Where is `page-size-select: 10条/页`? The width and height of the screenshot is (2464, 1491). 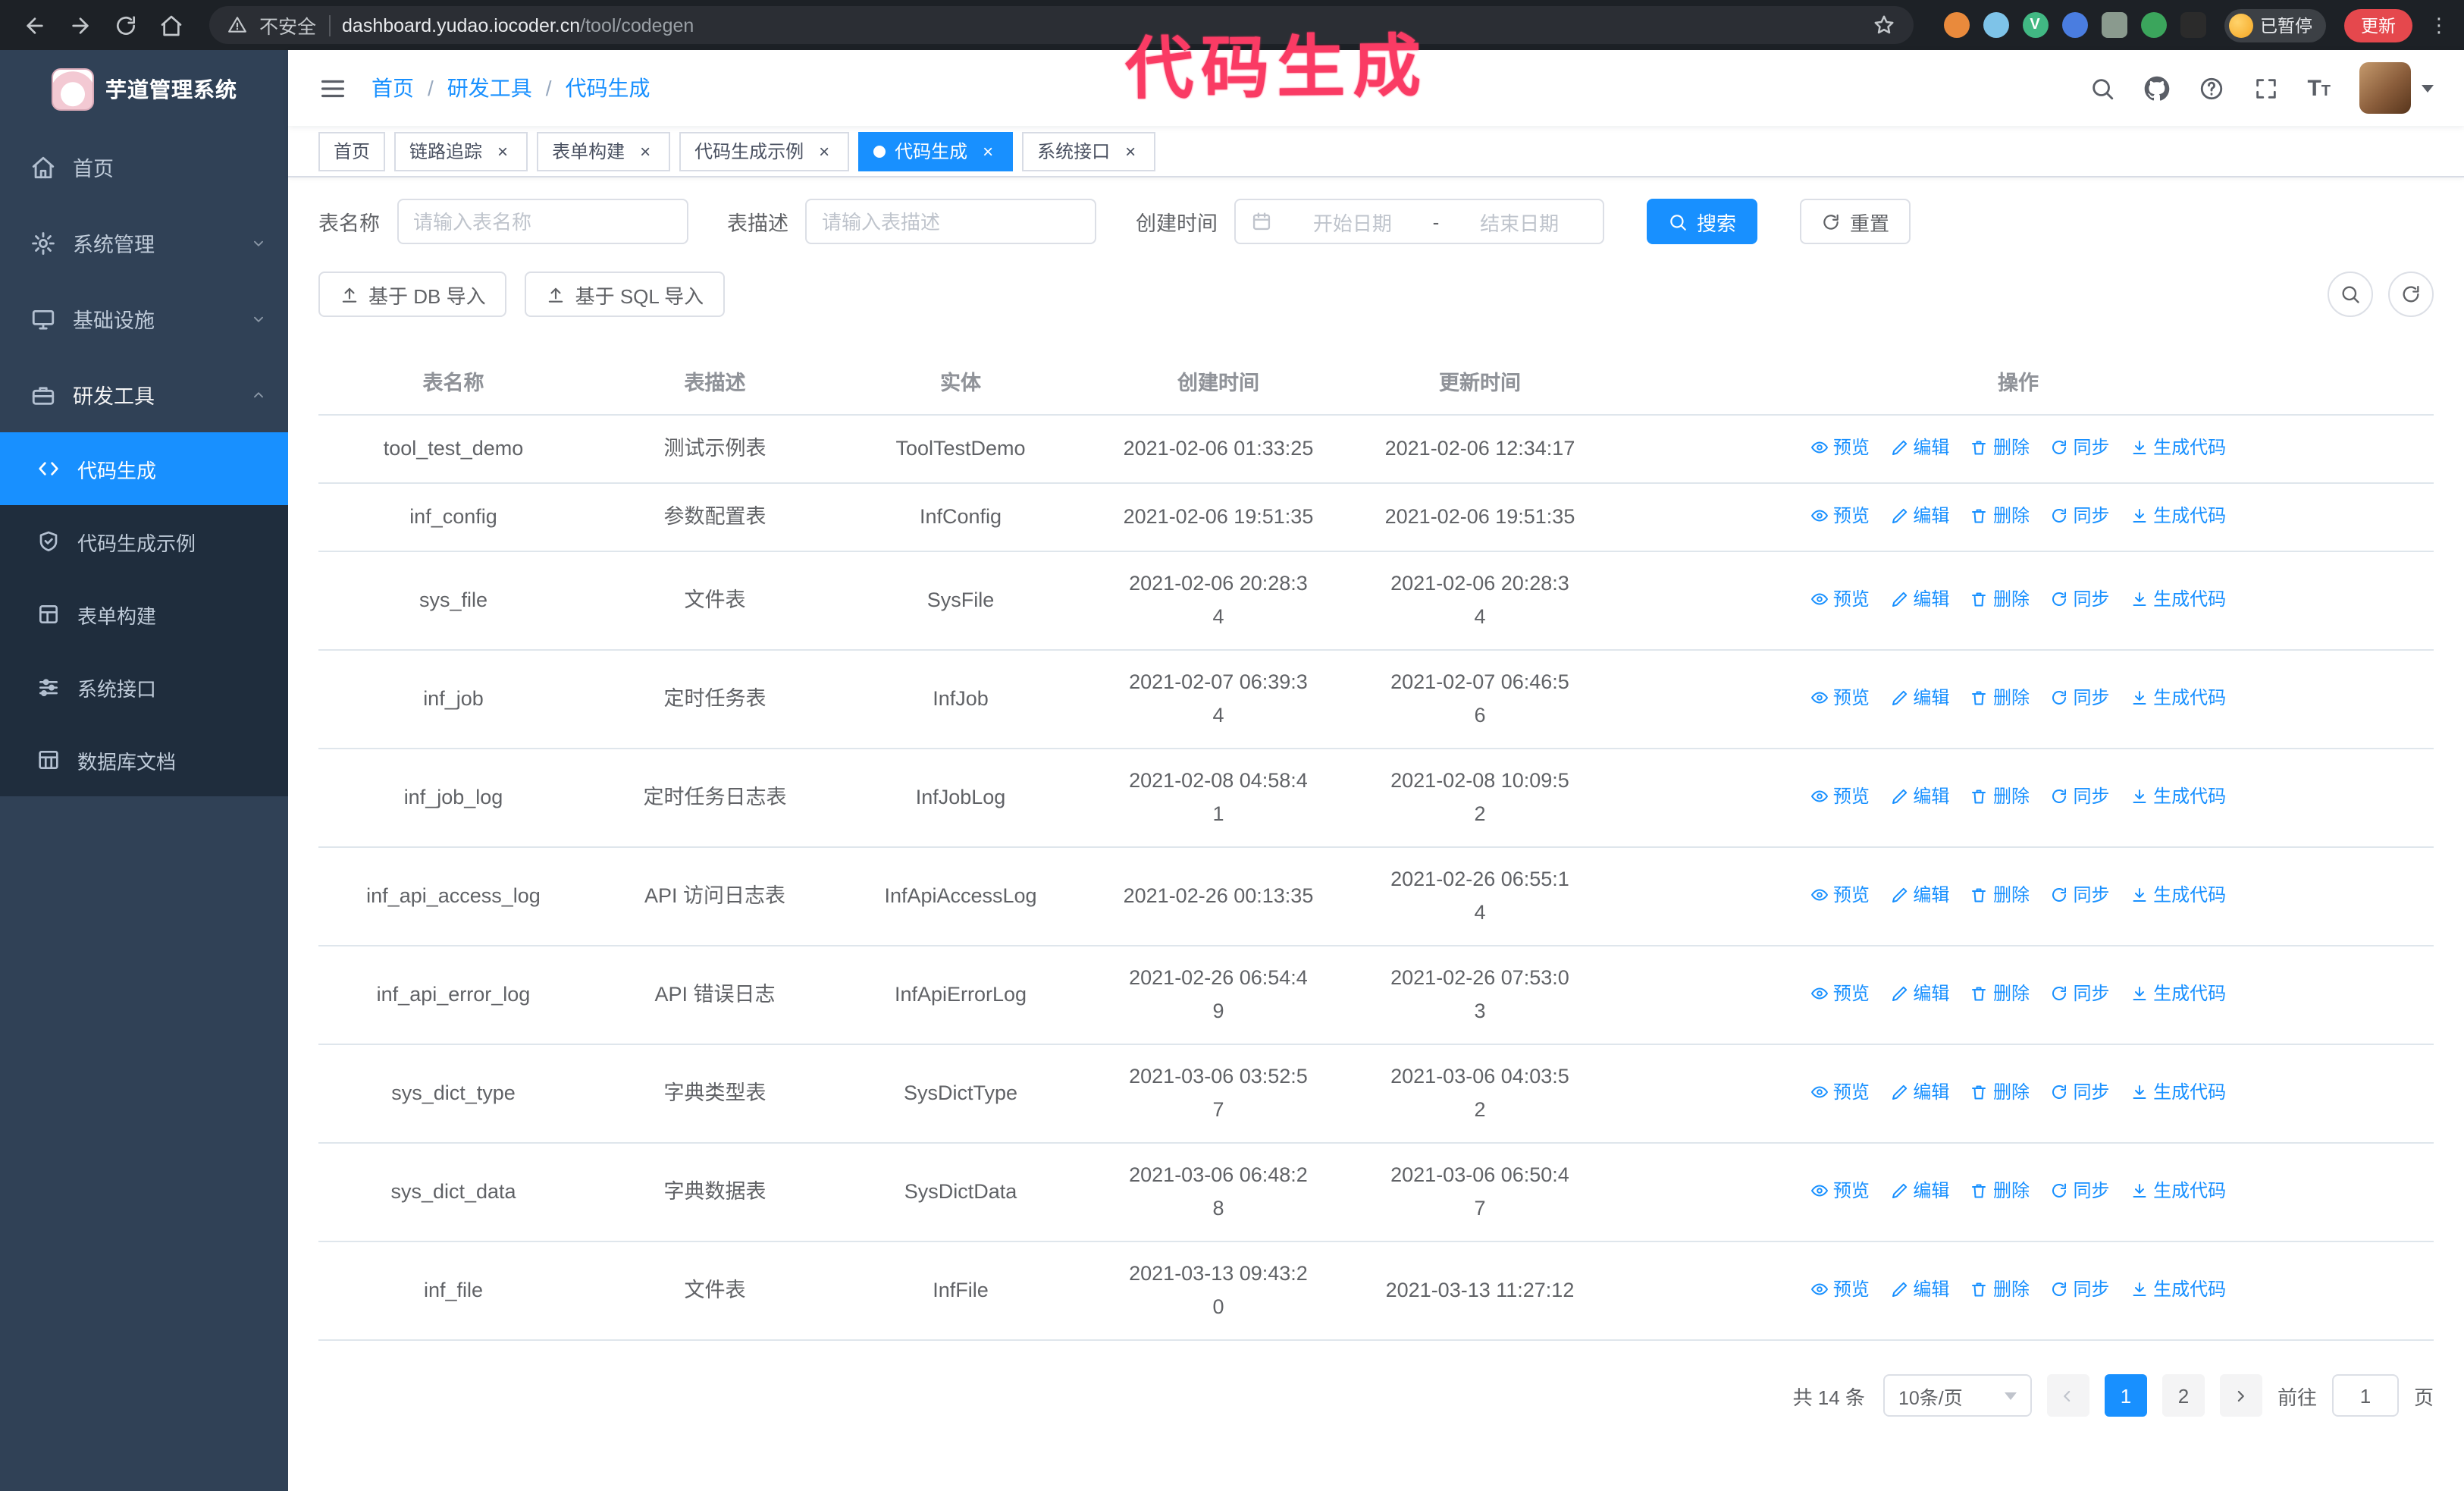
page-size-select: 10条/页 is located at coordinates (1957, 1395).